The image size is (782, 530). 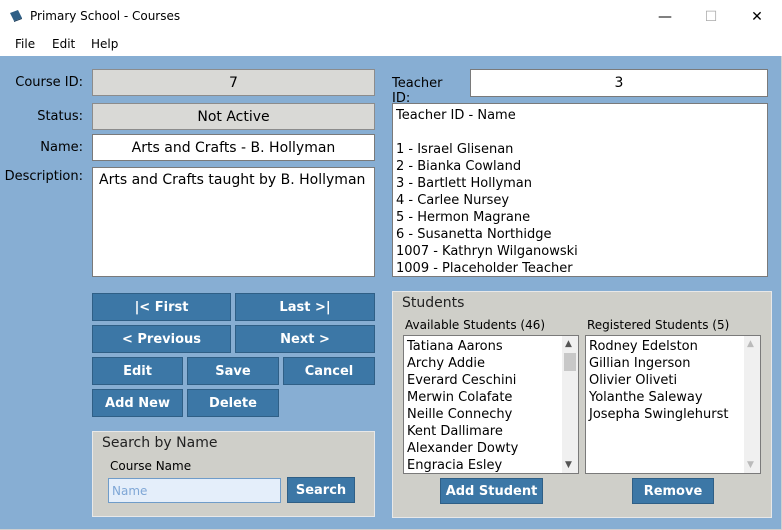 What do you see at coordinates (711, 16) in the screenshot?
I see `maximize-button: ☐` at bounding box center [711, 16].